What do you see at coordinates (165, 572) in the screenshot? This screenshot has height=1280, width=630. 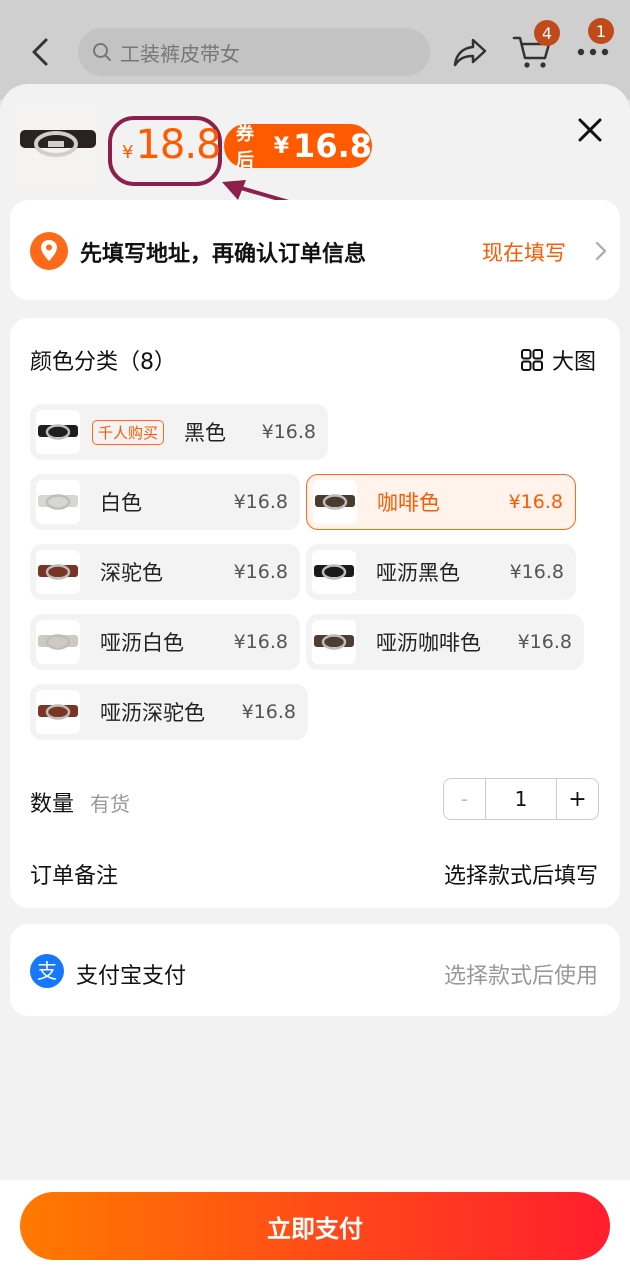 I see `color-option: 深驼色 ¥16.8` at bounding box center [165, 572].